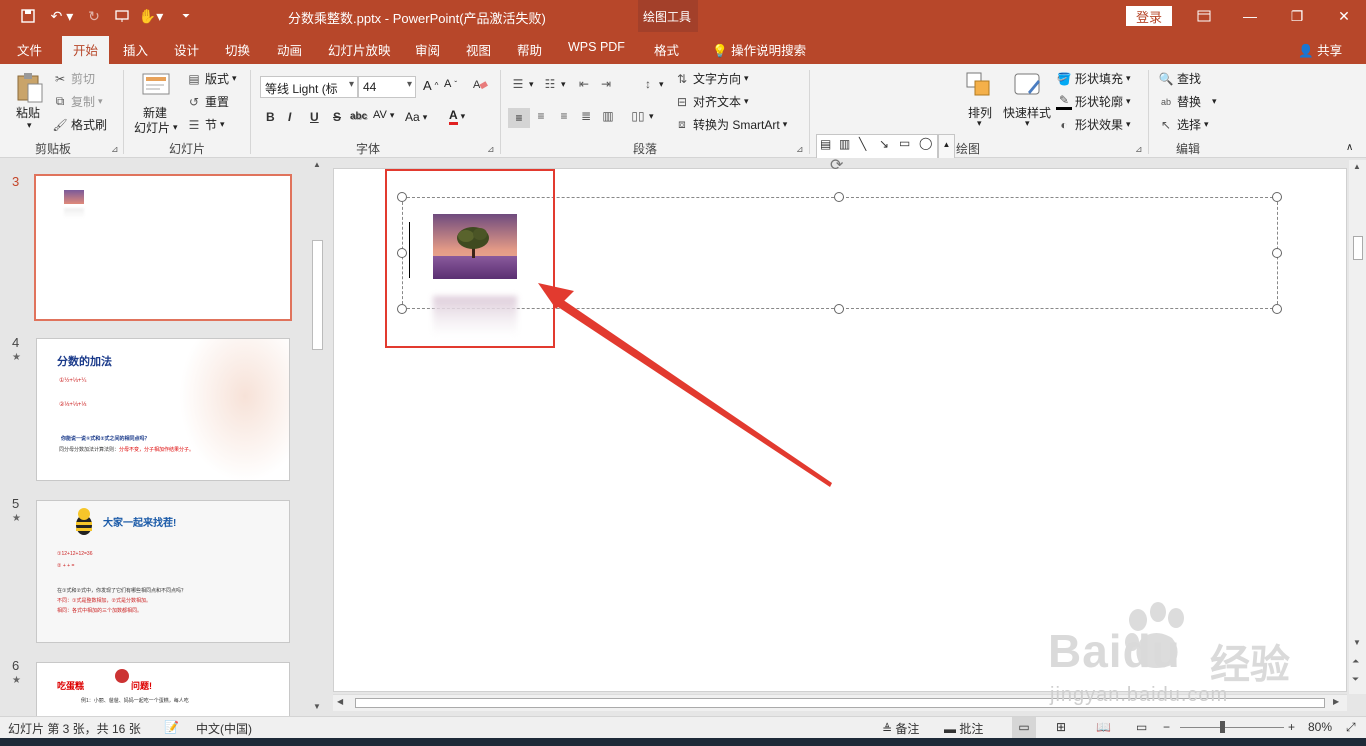 This screenshot has width=1366, height=746. I want to click on font-launcher-icon: ⊿, so click(491, 149).